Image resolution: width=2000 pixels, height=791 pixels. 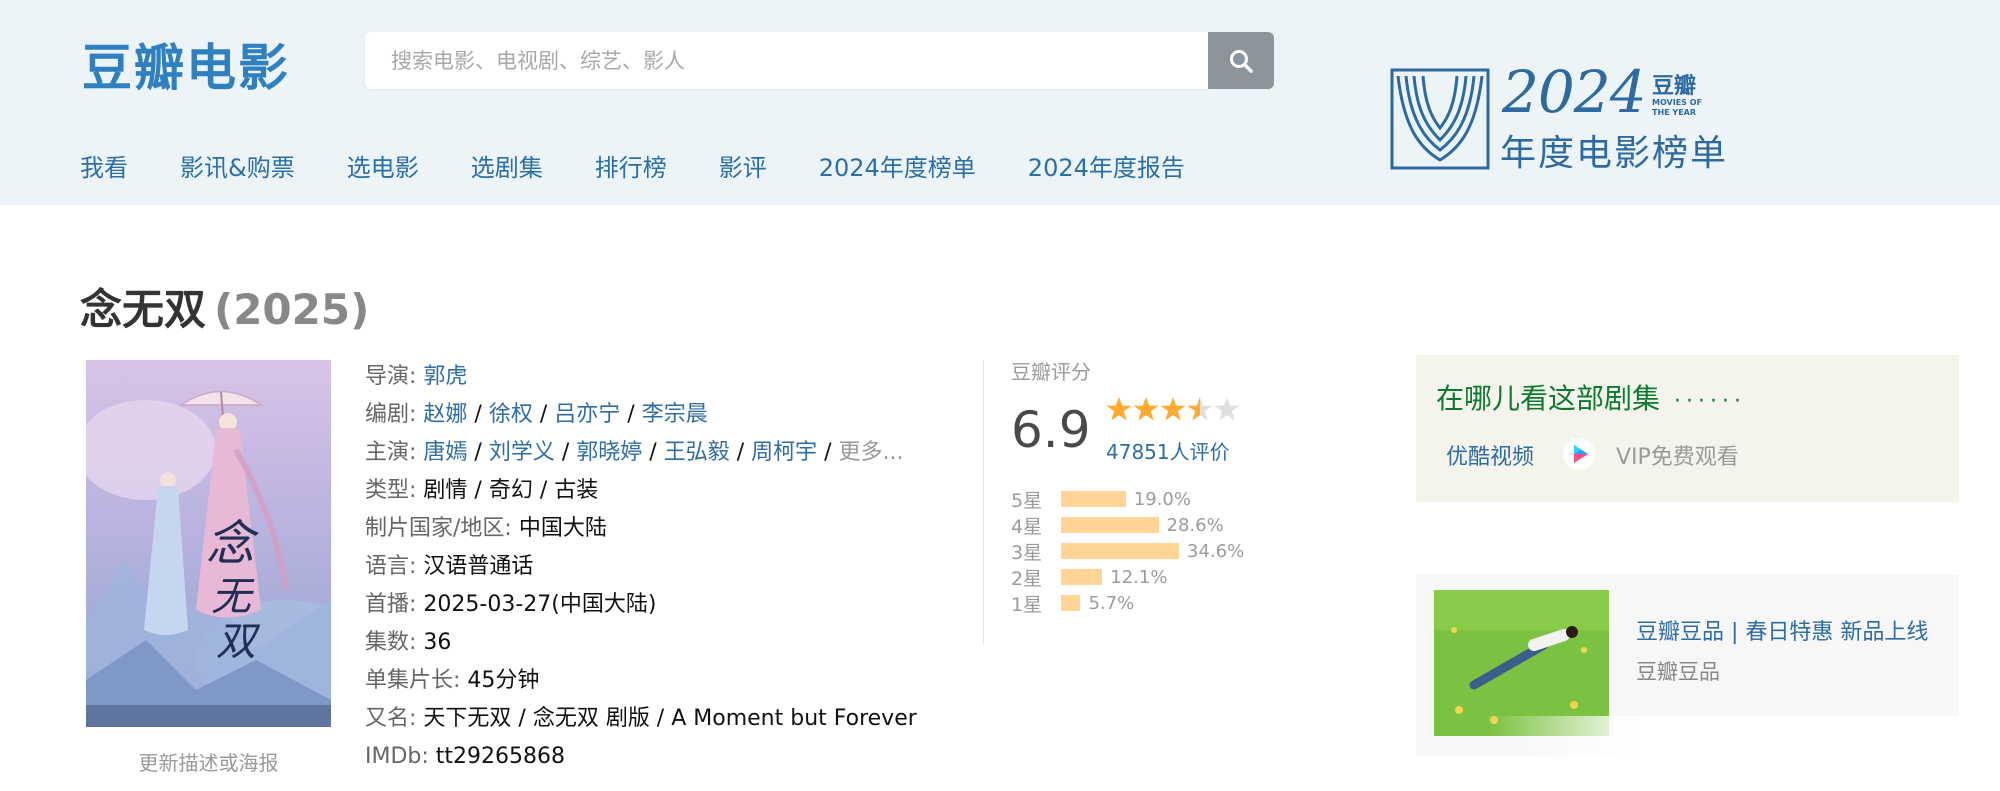 What do you see at coordinates (500, 756) in the screenshot?
I see `imdb-value: tt29265868` at bounding box center [500, 756].